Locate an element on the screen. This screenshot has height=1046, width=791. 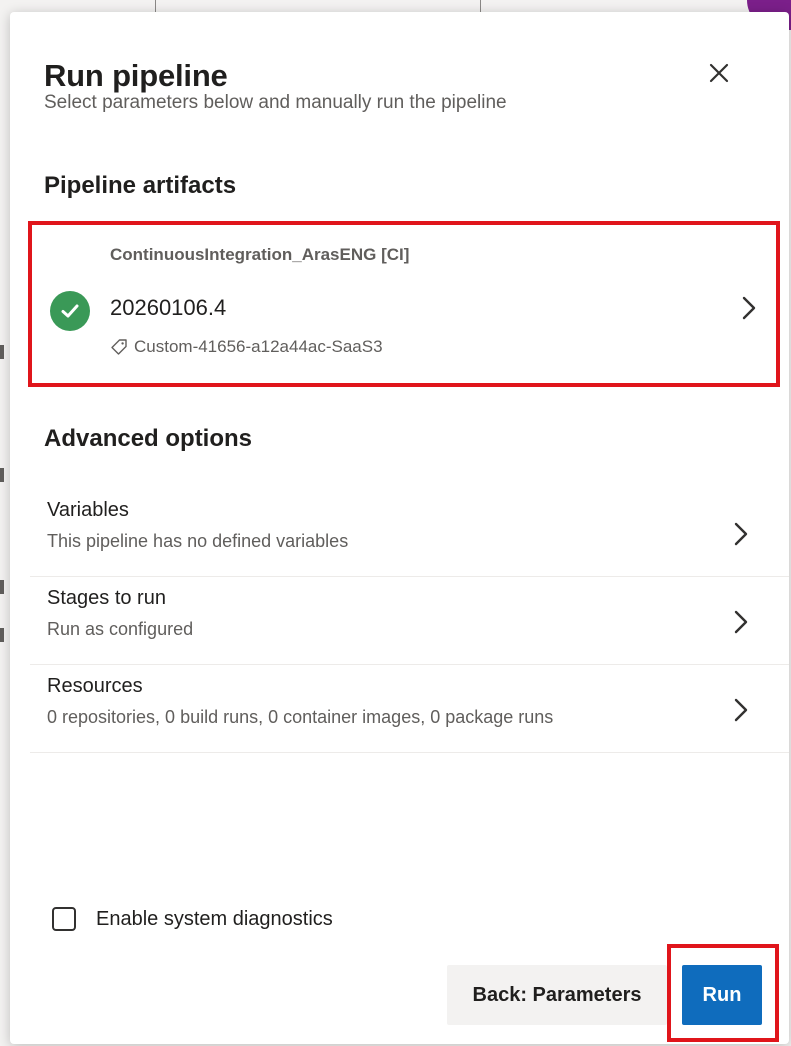
option-stages-to-run: Stages to run Run as configured is located at coordinates (409, 621).